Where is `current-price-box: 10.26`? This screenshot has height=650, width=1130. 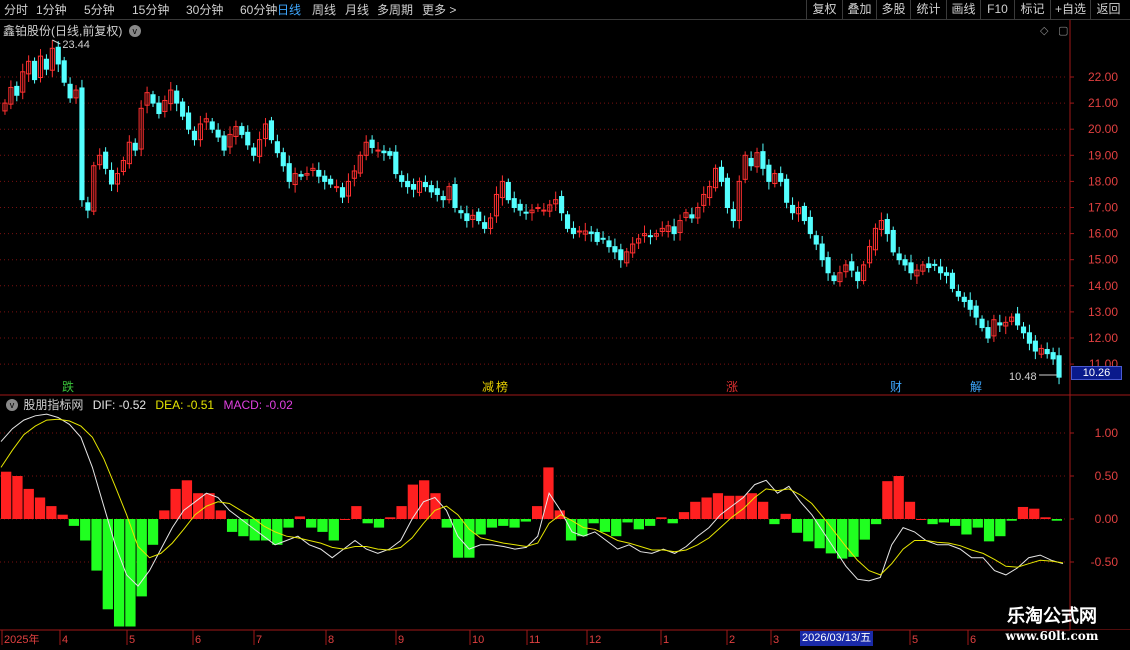
current-price-box: 10.26 is located at coordinates (1096, 373).